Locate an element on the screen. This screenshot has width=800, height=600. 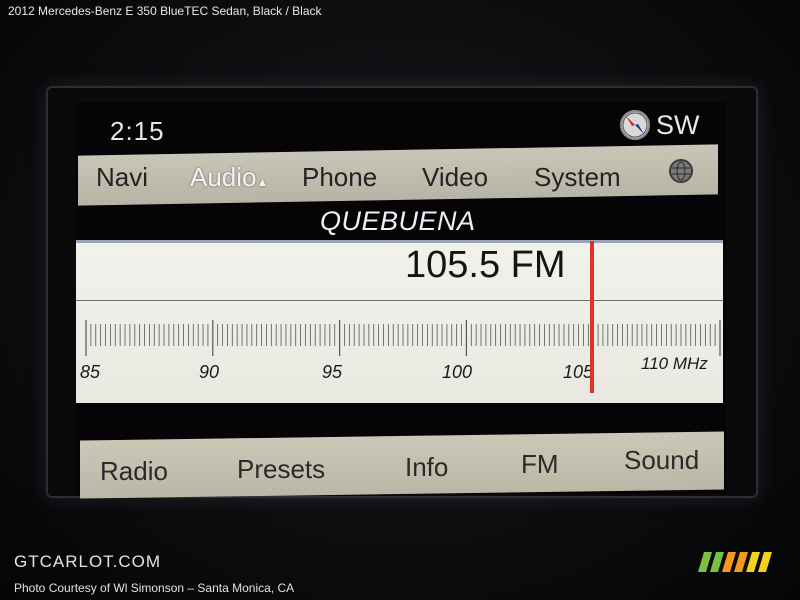
bottom-presets: Presets is located at coordinates (281, 469).